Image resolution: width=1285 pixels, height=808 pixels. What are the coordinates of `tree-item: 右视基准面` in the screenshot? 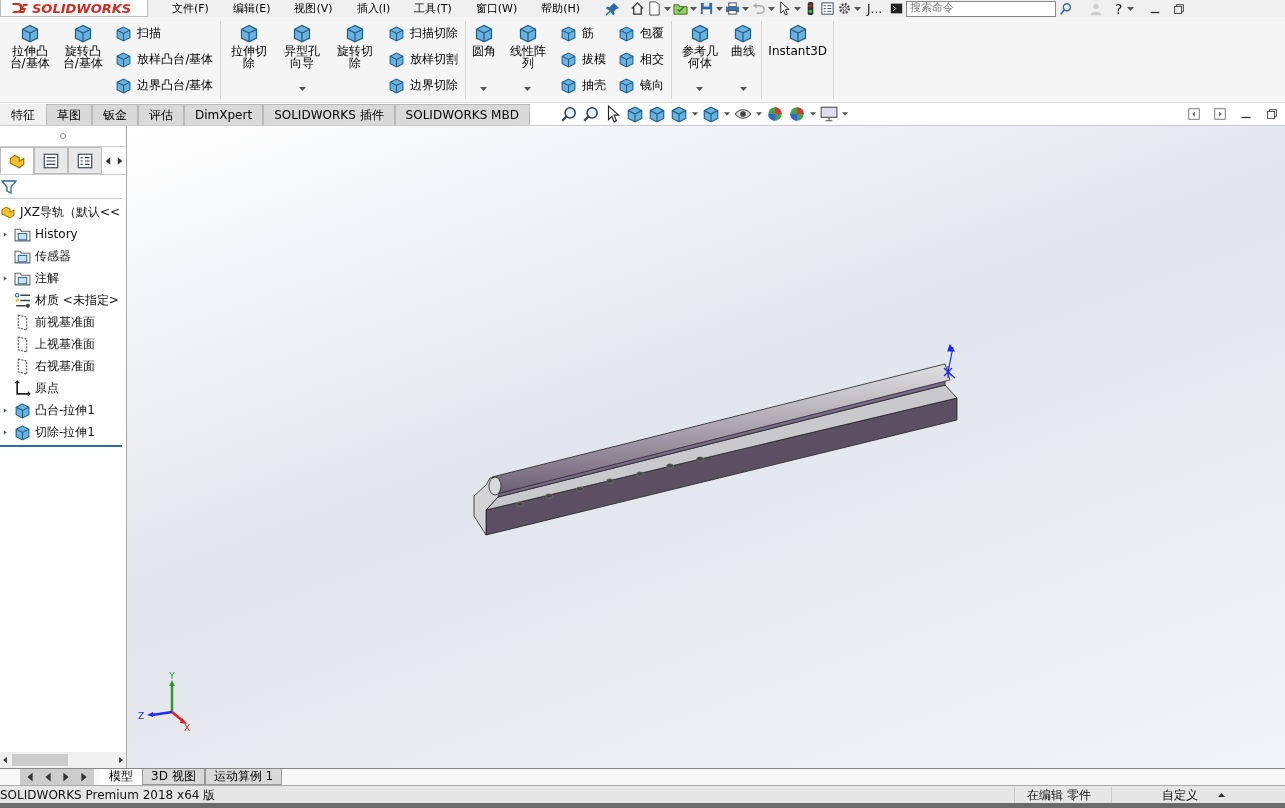 It's located at (65, 366).